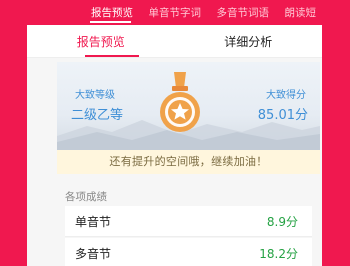 Image resolution: width=350 pixels, height=266 pixels. I want to click on active-subtab-indicator, so click(112, 56).